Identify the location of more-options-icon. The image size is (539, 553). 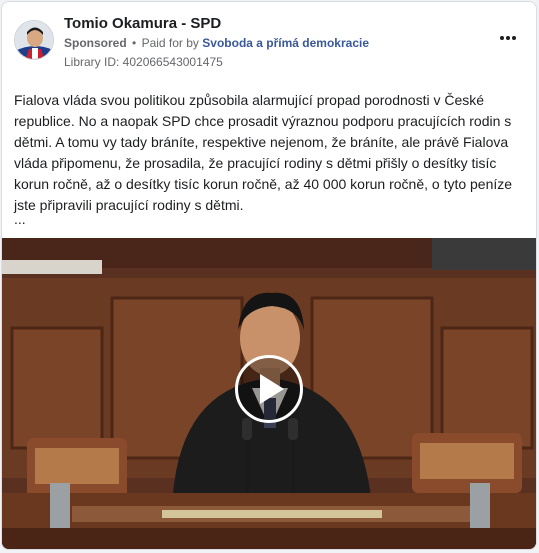
(508, 38).